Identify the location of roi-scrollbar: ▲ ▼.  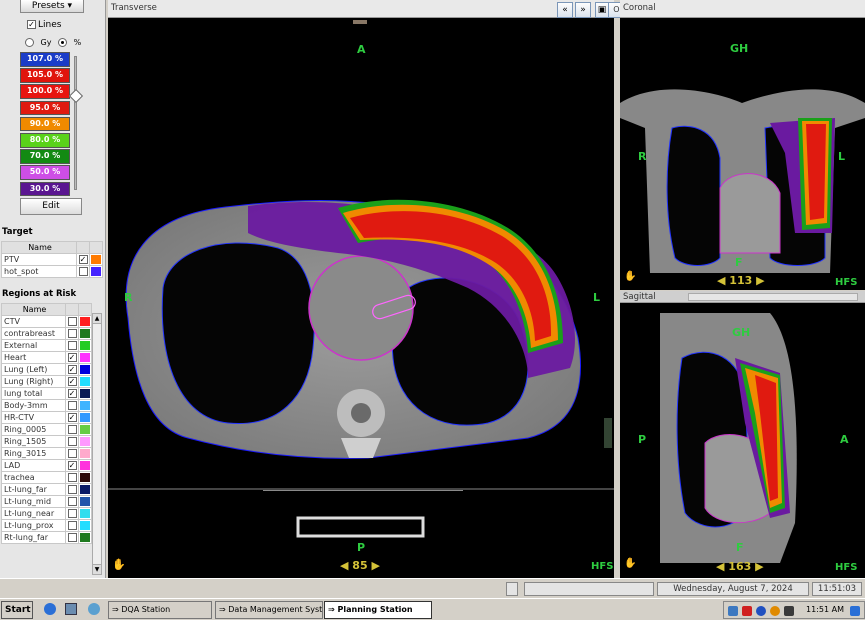
(97, 444).